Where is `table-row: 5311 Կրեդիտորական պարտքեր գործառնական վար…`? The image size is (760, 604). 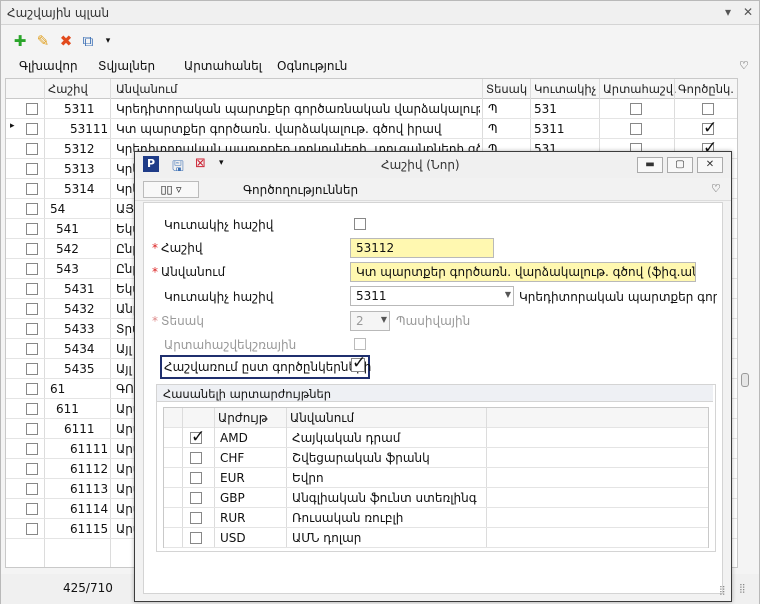 table-row: 5311 Կրեդիտորական պարտքեր գործառնական վար… is located at coordinates (371, 109).